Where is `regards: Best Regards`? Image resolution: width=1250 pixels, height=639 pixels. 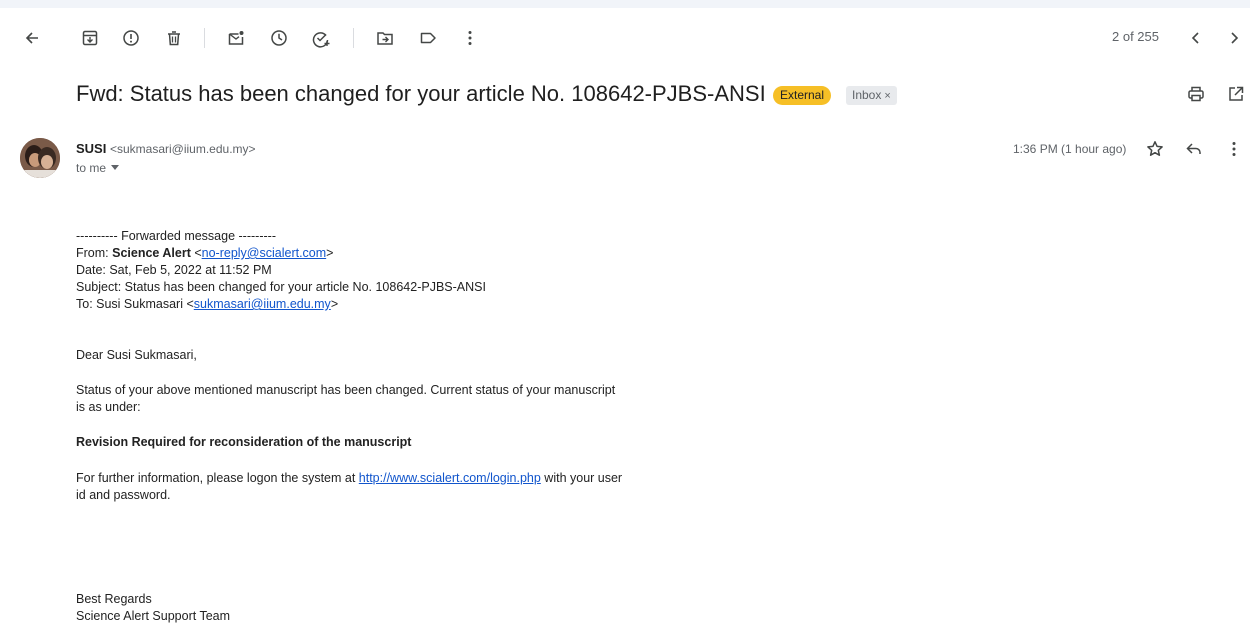
regards: Best Regards is located at coordinates (114, 599).